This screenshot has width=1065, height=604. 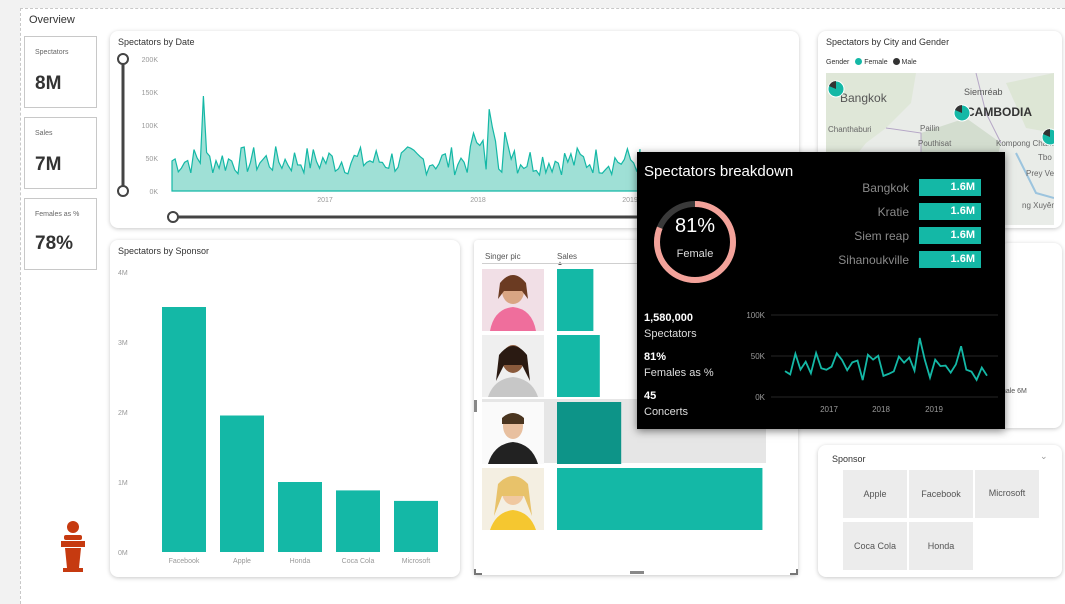 I want to click on kpi-card-sales: Sales 7M, so click(x=60, y=153).